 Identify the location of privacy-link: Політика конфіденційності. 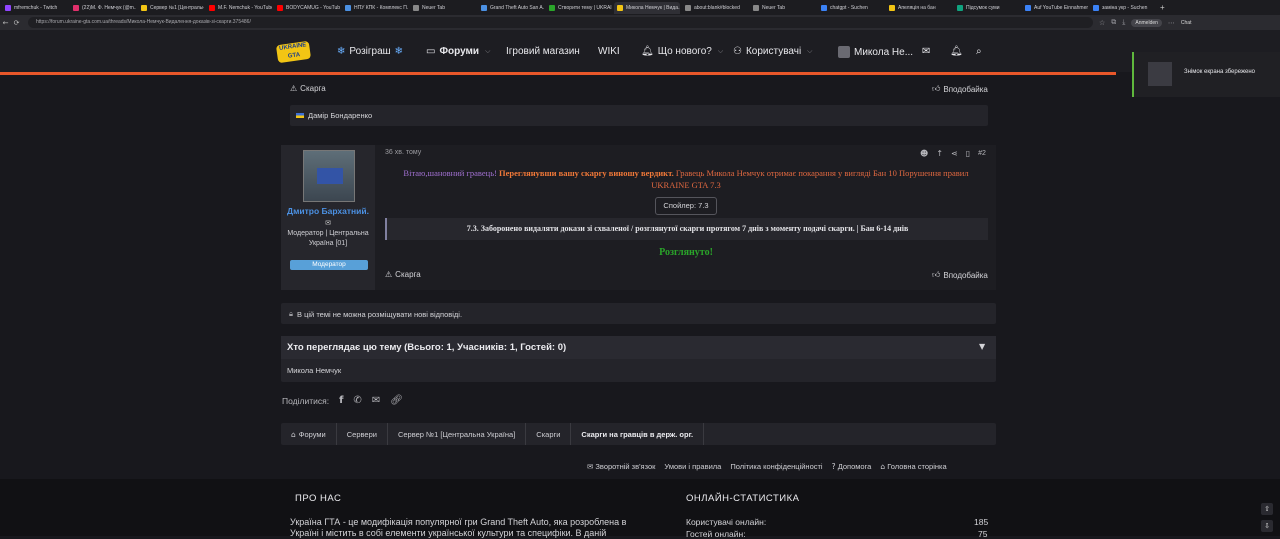
(776, 466).